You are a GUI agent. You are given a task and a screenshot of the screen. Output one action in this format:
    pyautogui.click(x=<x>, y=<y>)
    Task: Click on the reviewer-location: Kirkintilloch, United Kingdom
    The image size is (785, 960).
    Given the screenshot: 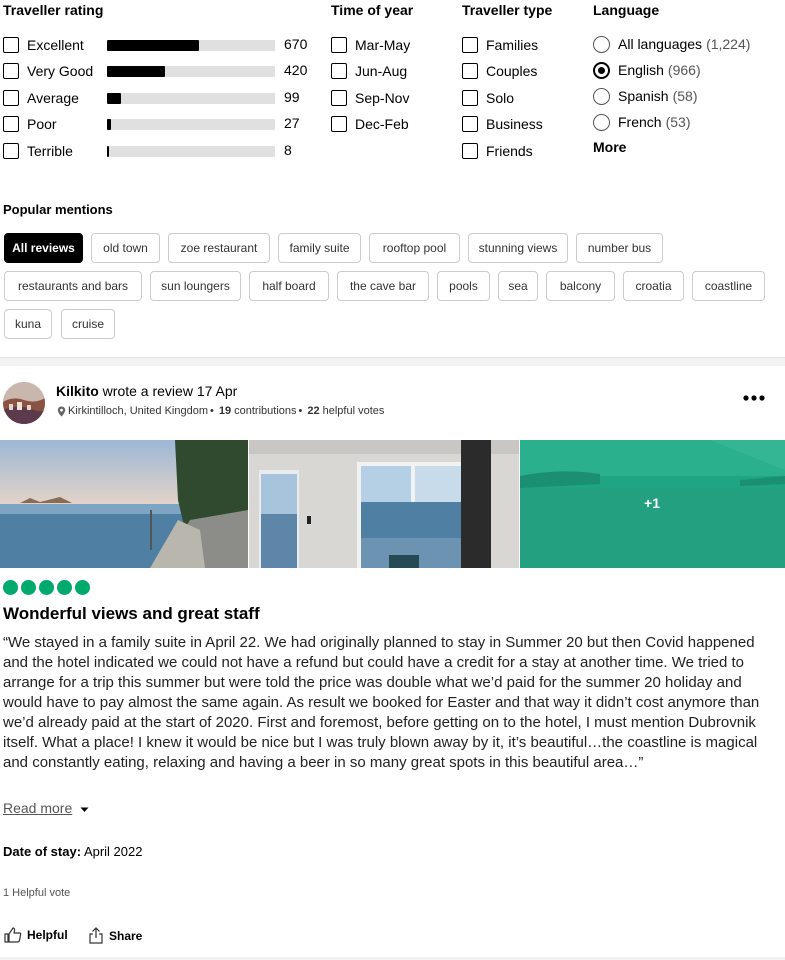 What is the action you would take?
    pyautogui.click(x=138, y=411)
    